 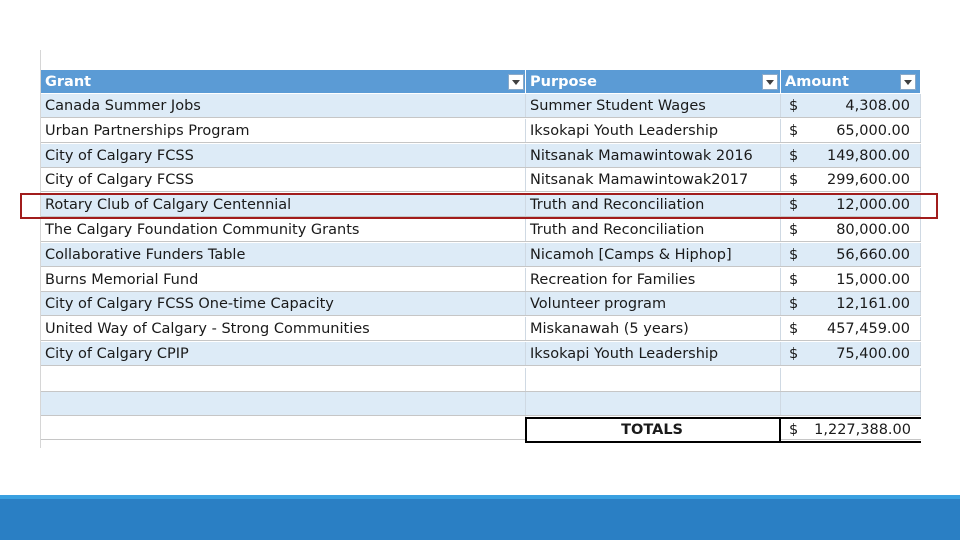 What do you see at coordinates (563, 82) in the screenshot?
I see `header-purpose-label: Purpose` at bounding box center [563, 82].